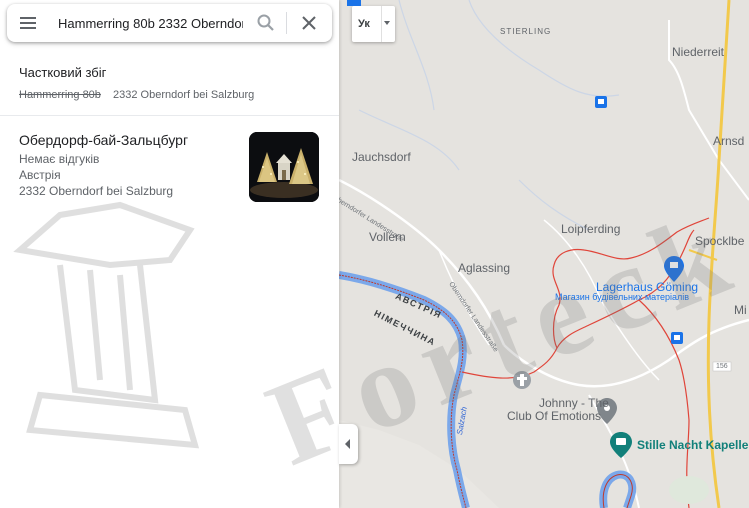  Describe the element at coordinates (722, 366) in the screenshot. I see `map-label-road-156: 156` at that location.